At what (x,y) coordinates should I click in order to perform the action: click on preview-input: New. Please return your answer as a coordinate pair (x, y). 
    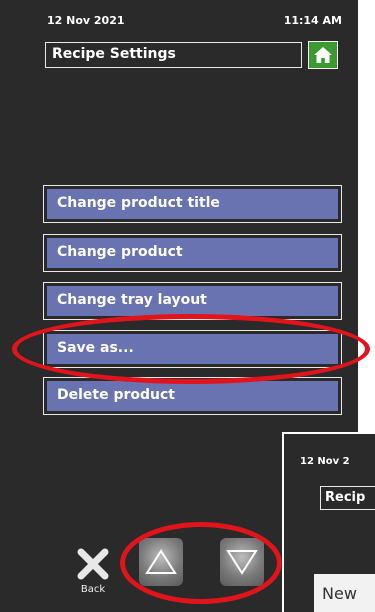
    Looking at the image, I should click on (344, 593).